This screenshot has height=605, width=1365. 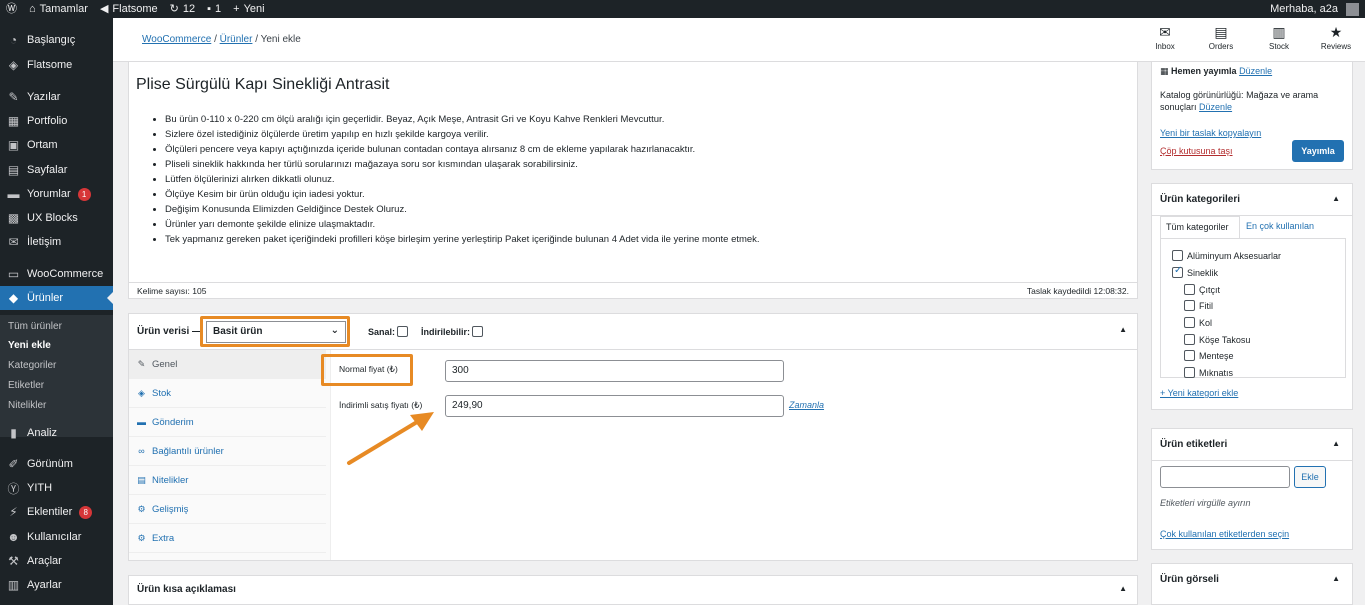 I want to click on tab-shipping: ▬ Gönderim, so click(x=227, y=422).